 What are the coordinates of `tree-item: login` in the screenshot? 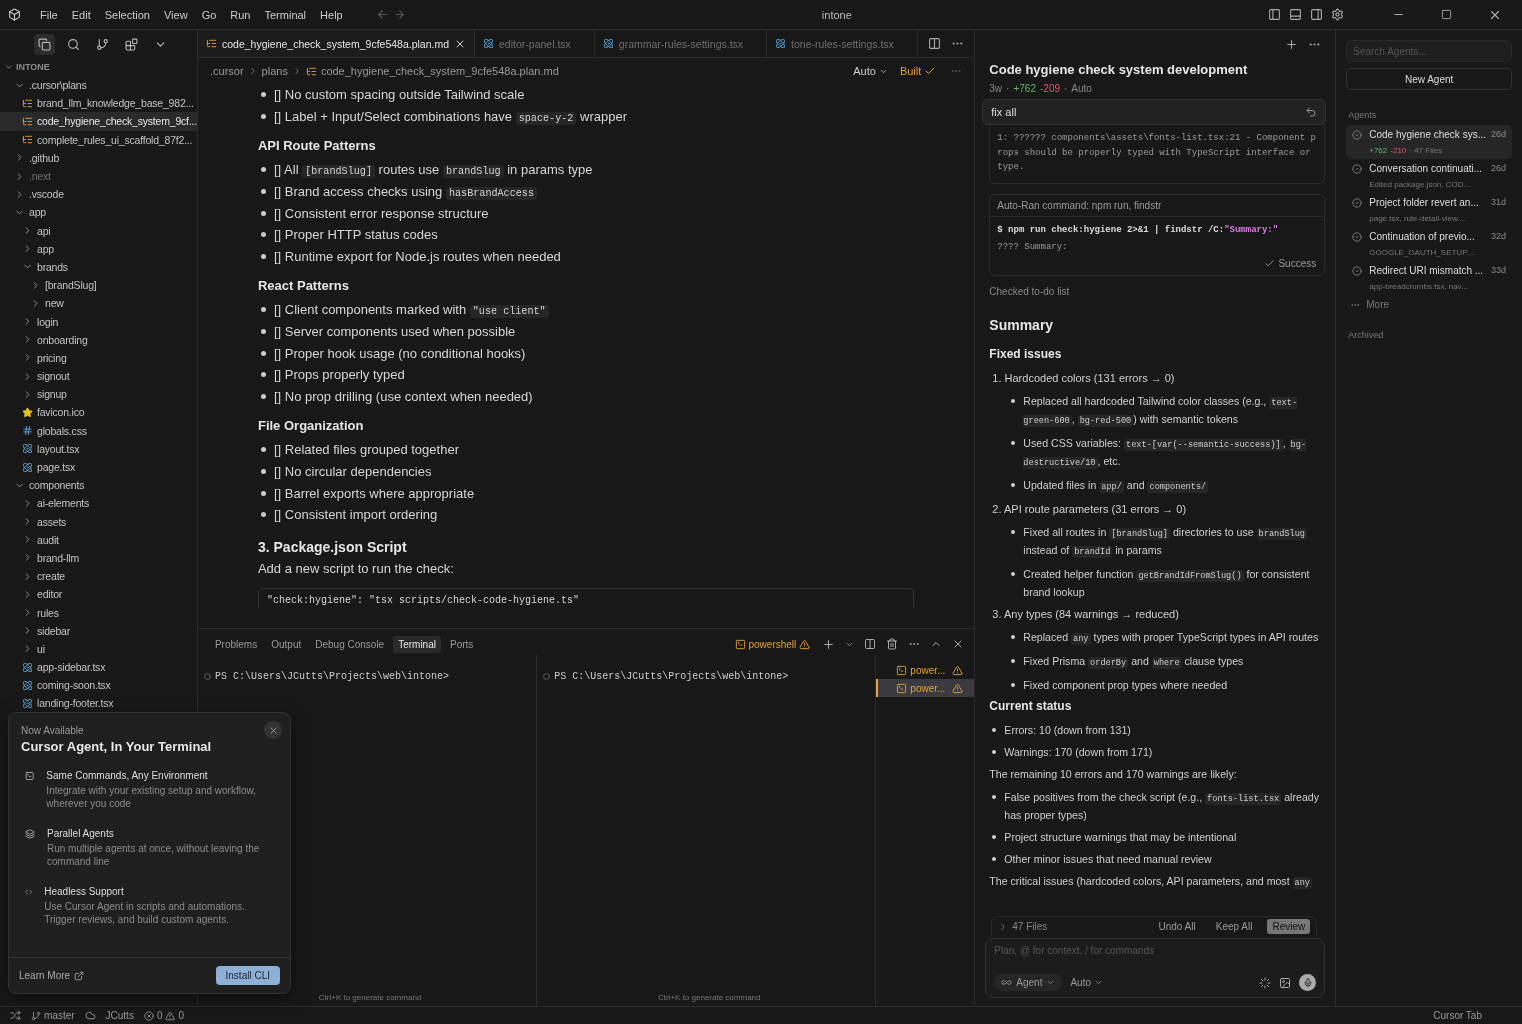 It's located at (98, 321).